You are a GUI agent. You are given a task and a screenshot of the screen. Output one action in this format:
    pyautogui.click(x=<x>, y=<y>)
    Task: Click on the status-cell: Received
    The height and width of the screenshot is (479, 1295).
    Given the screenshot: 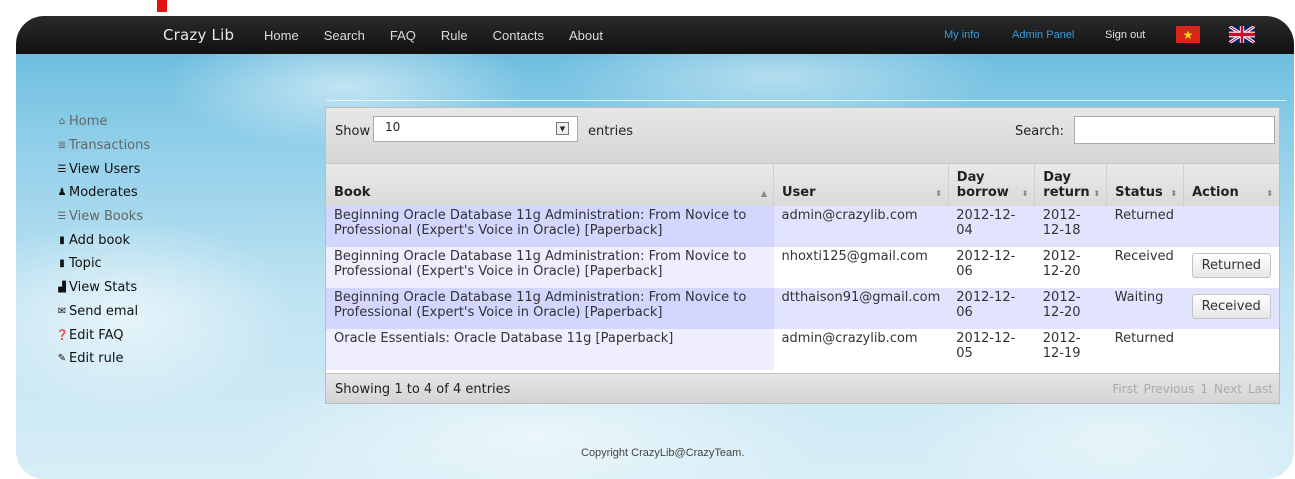 What is the action you would take?
    pyautogui.click(x=1145, y=267)
    